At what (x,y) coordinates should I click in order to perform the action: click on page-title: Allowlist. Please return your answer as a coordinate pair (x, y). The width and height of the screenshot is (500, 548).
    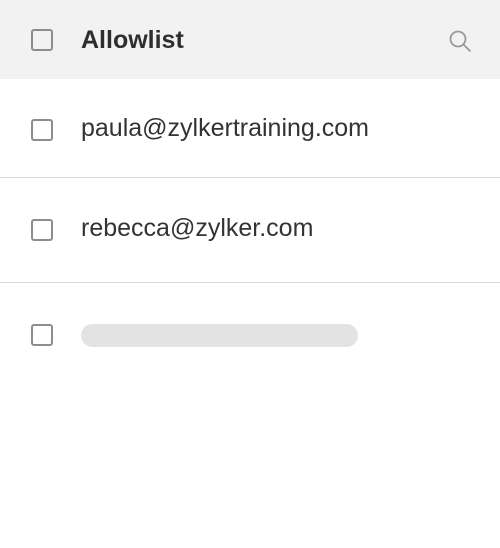
    Looking at the image, I should click on (132, 40).